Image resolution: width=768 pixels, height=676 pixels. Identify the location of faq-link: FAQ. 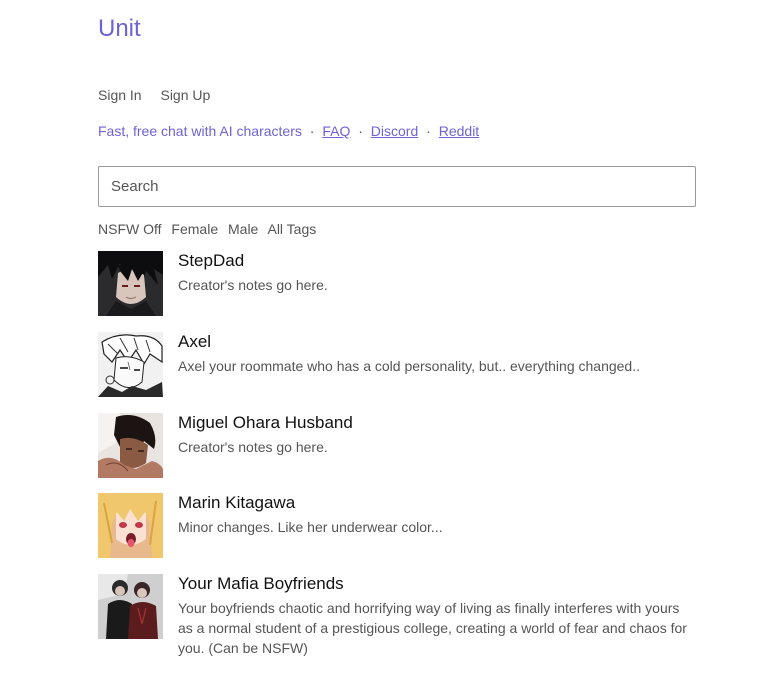
(336, 131).